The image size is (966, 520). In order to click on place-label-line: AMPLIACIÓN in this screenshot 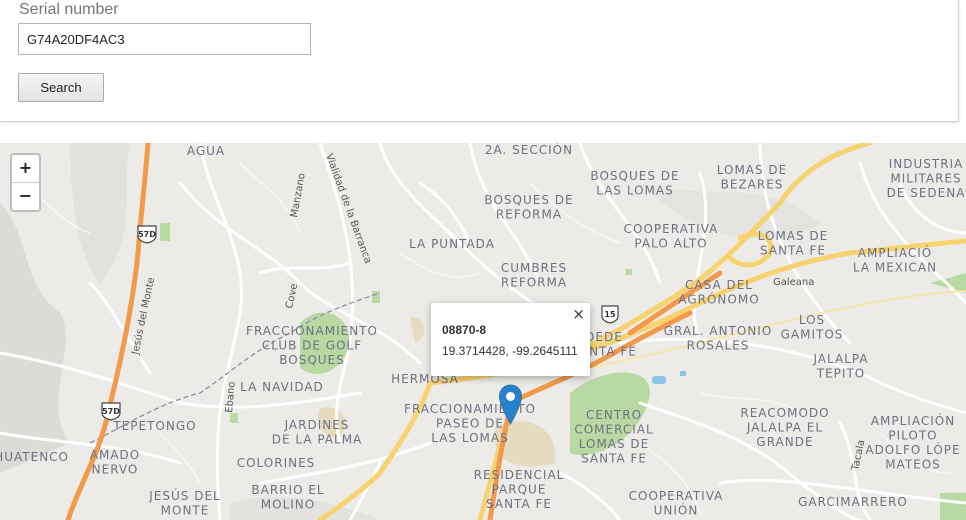, I will do `click(913, 420)`.